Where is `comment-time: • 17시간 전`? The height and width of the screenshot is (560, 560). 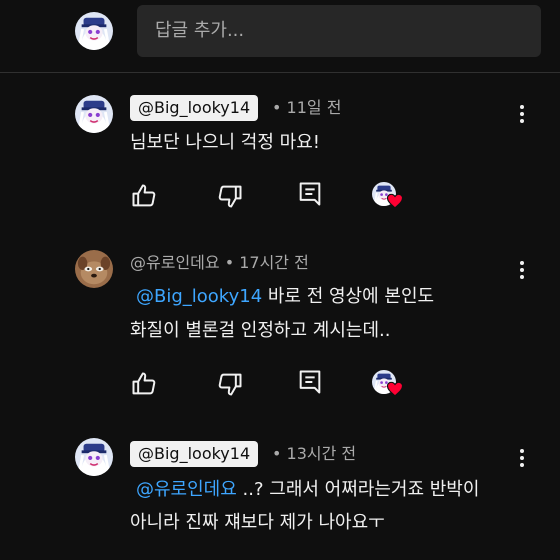 comment-time: • 17시간 전 is located at coordinates (266, 262).